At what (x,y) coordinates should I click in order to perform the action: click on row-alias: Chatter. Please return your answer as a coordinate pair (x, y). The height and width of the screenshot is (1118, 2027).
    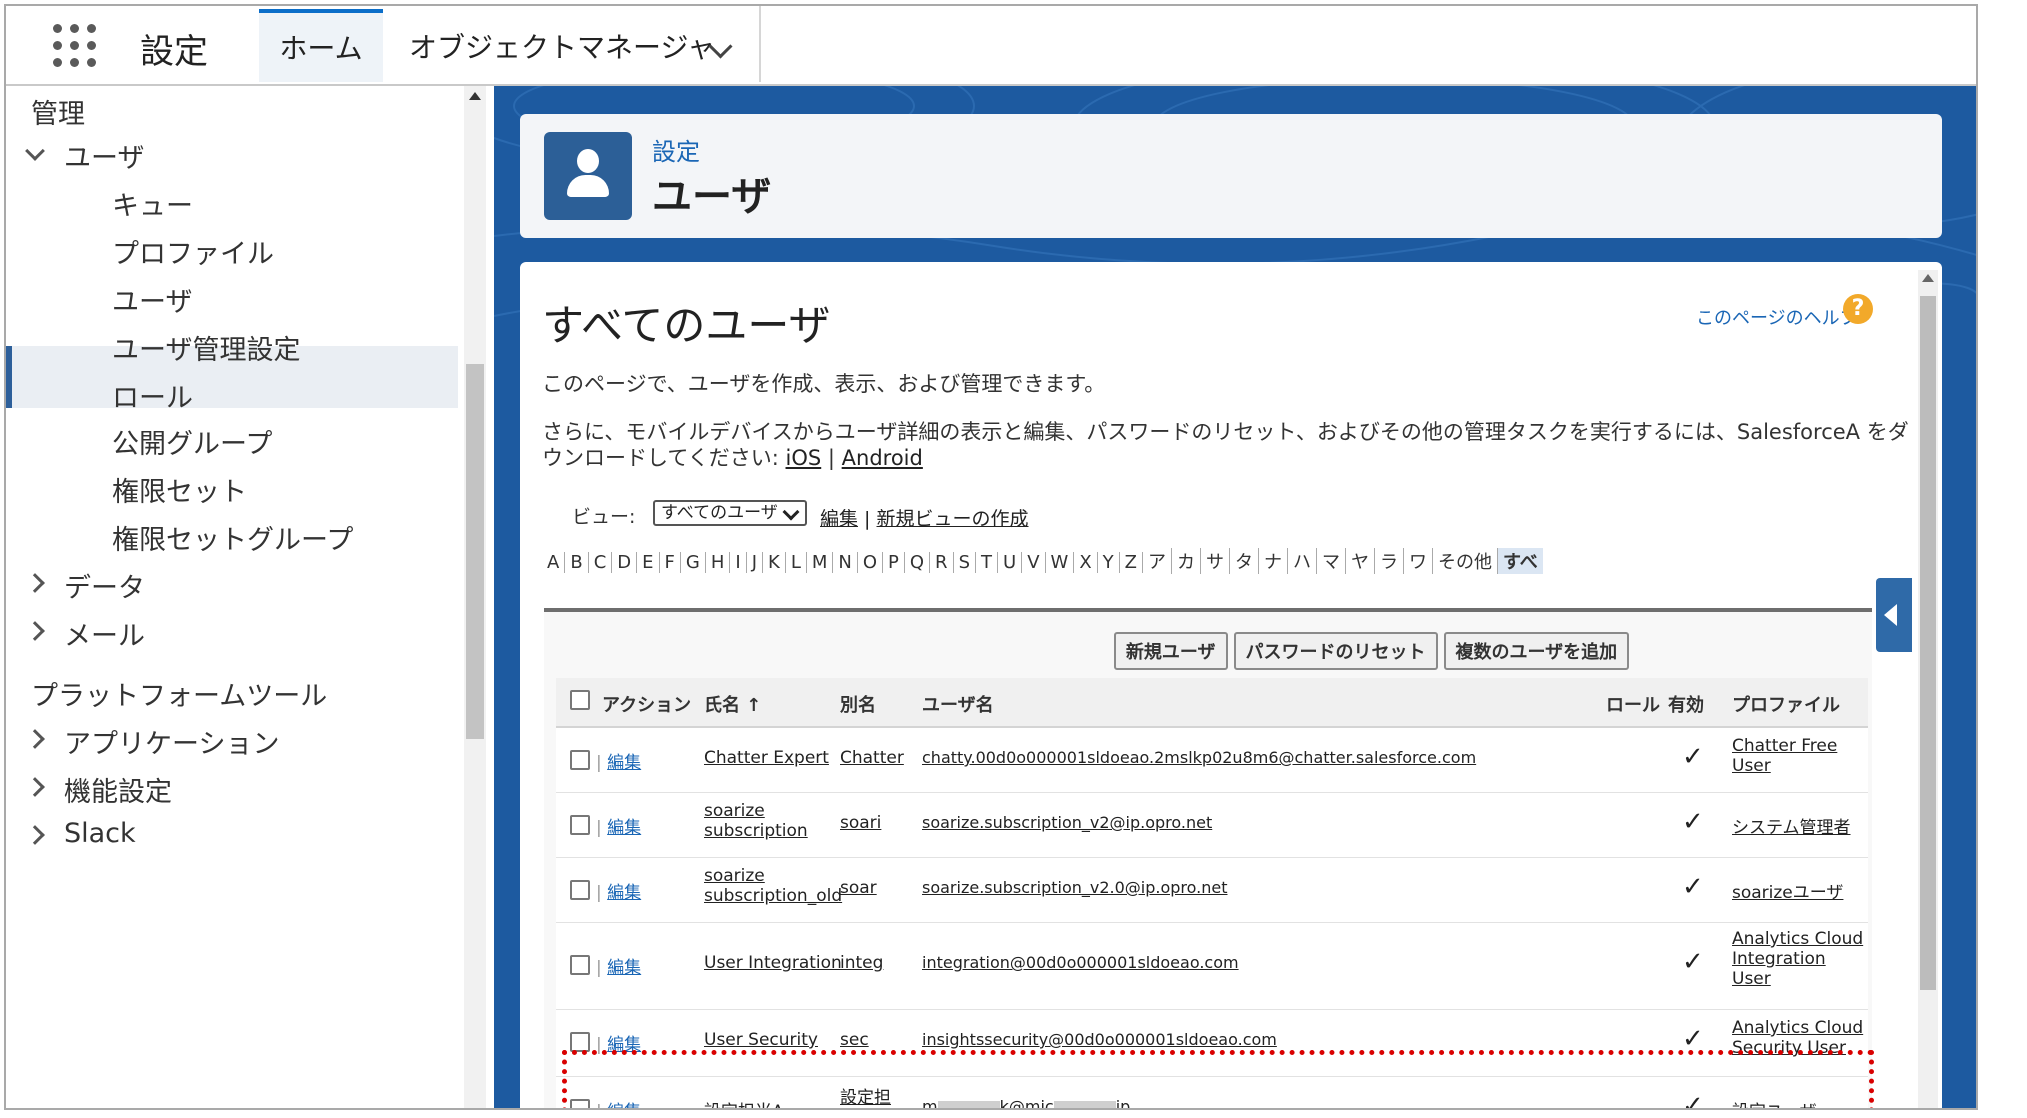
    Looking at the image, I should click on (872, 758).